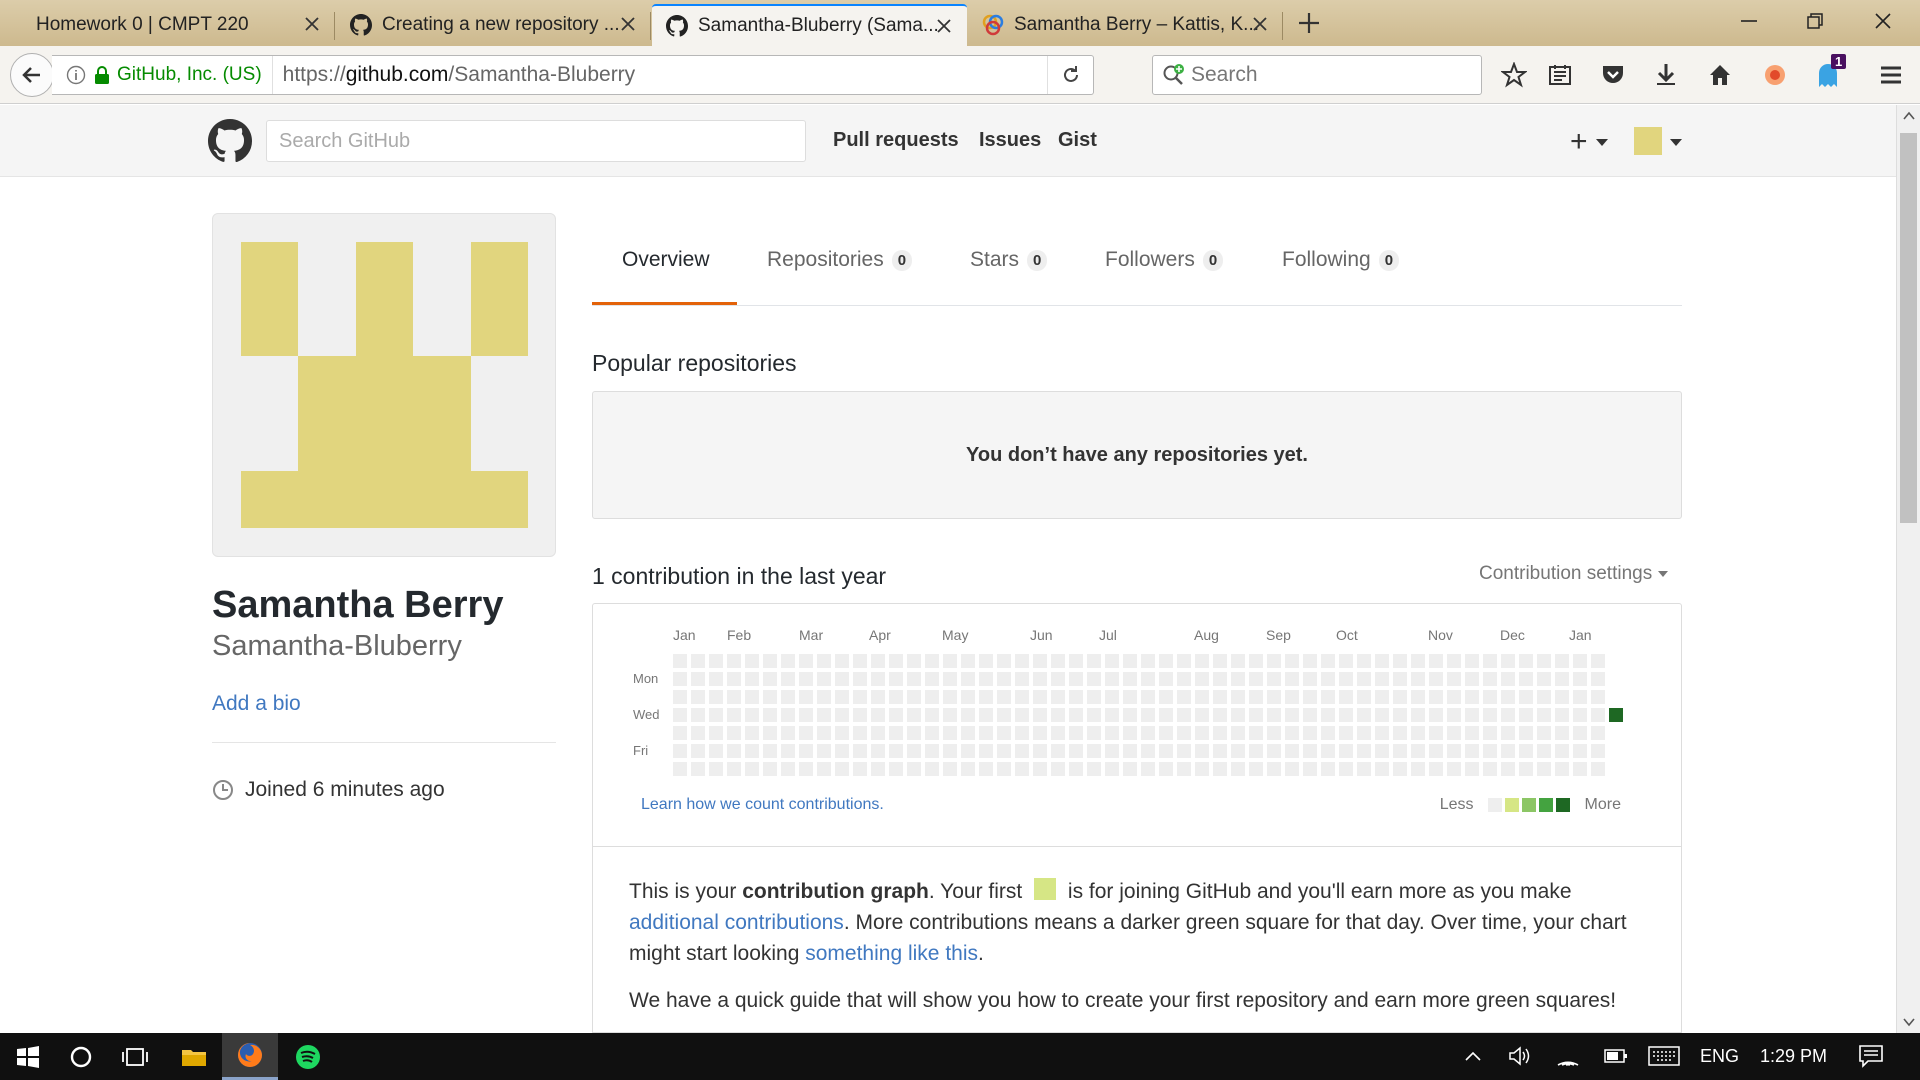  I want to click on github-search-input: Search GitHub, so click(536, 141).